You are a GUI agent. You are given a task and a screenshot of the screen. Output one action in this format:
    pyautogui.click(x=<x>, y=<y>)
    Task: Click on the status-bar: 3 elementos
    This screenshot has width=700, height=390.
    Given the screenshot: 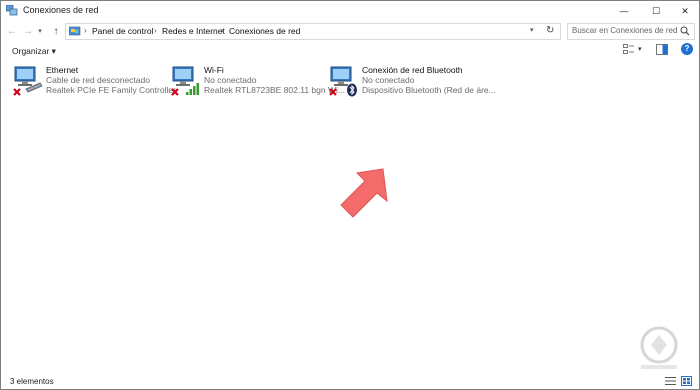 What is the action you would take?
    pyautogui.click(x=350, y=381)
    